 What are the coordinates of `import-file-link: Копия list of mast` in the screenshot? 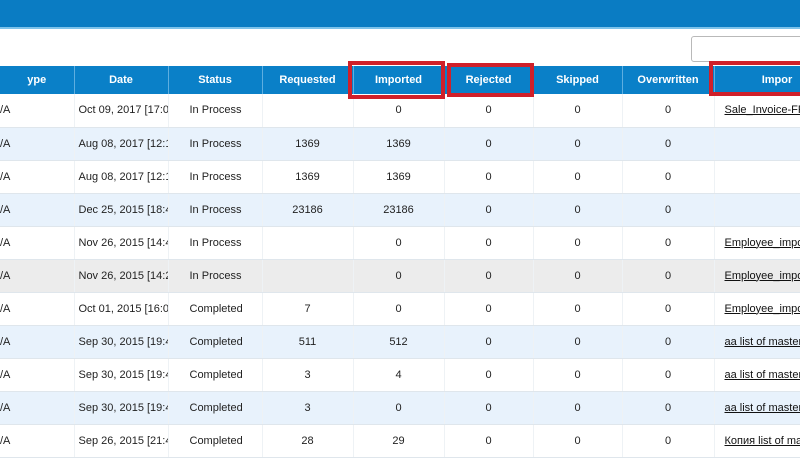 It's located at (762, 441).